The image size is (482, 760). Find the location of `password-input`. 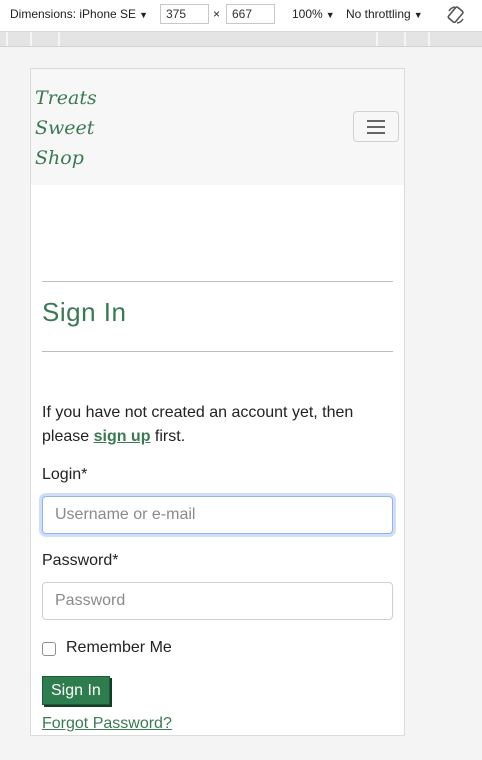

password-input is located at coordinates (217, 601).